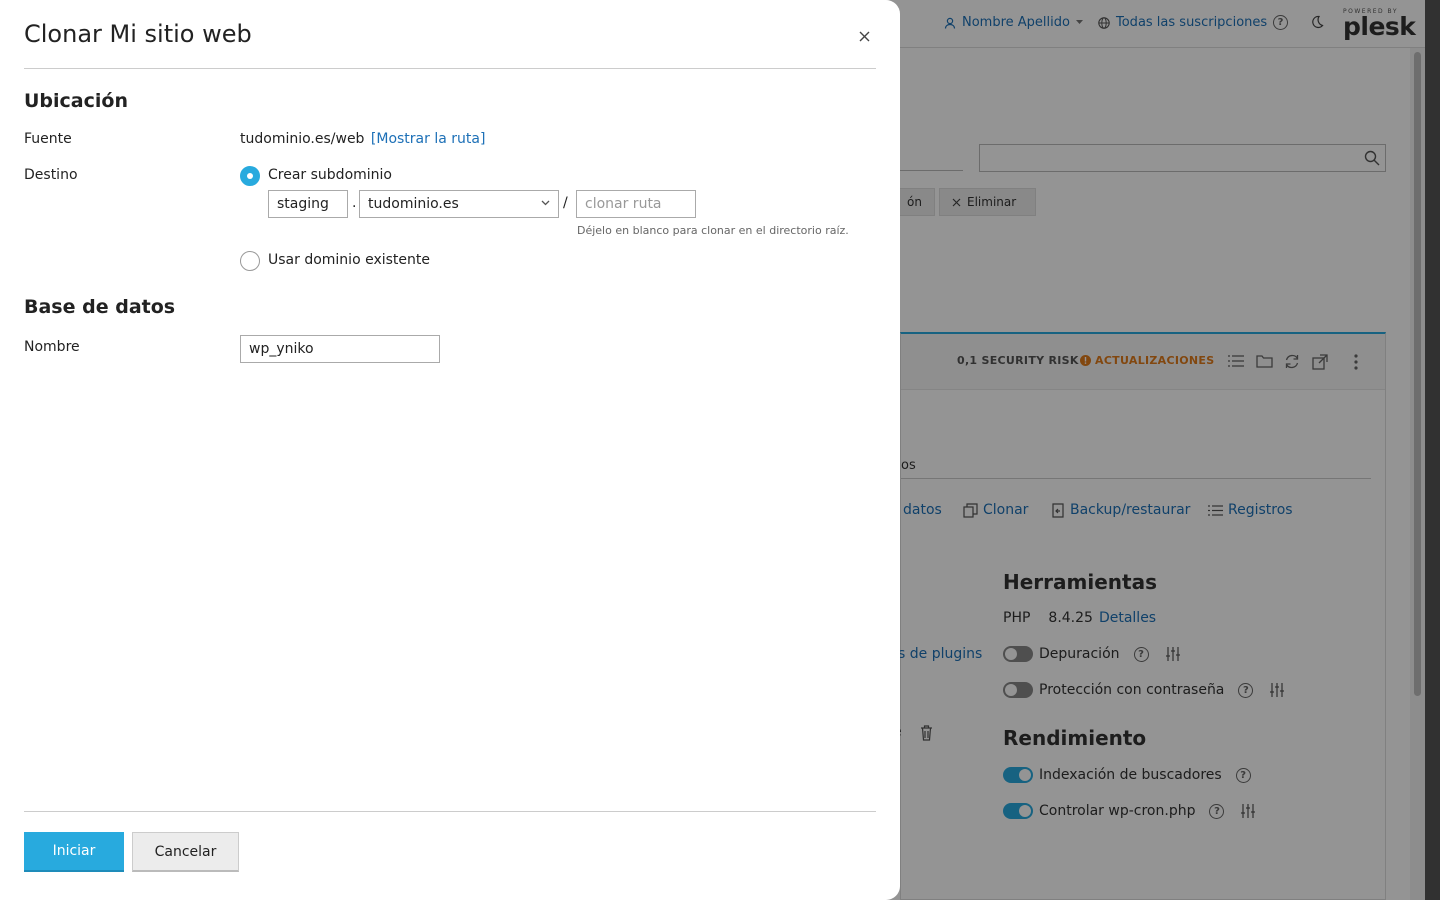 This screenshot has width=1440, height=900. What do you see at coordinates (450, 68) in the screenshot?
I see `header-divider` at bounding box center [450, 68].